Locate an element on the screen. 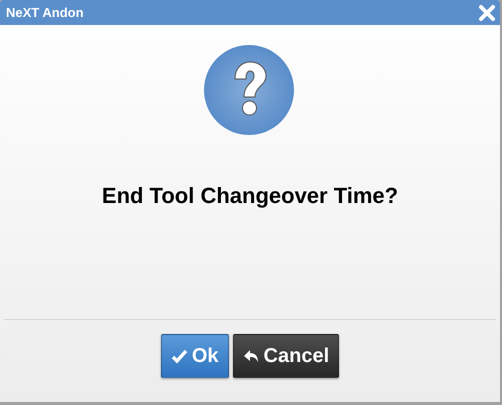  close-icon is located at coordinates (487, 13).